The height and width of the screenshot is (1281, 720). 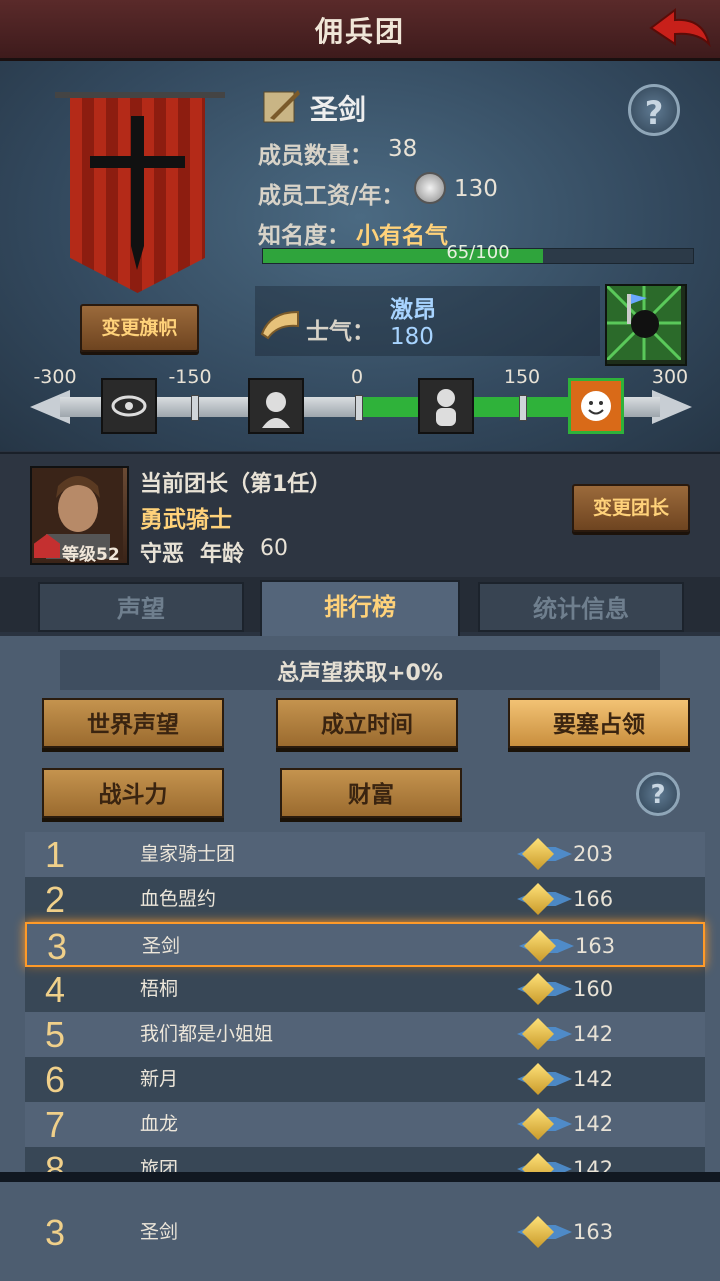 I want to click on row-score: 203, so click(x=593, y=854).